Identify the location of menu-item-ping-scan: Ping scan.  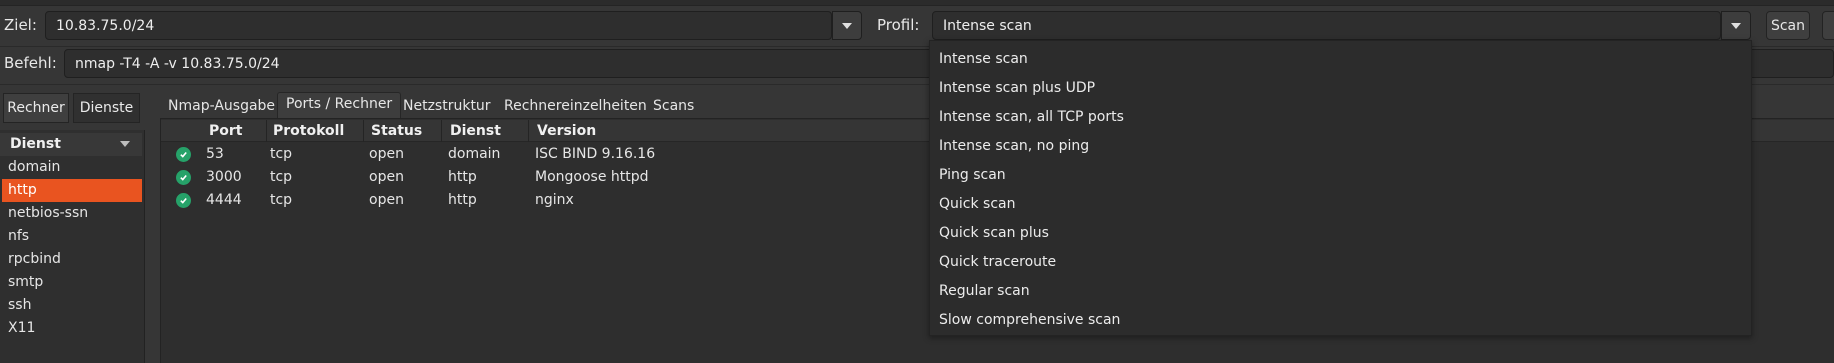
(972, 175).